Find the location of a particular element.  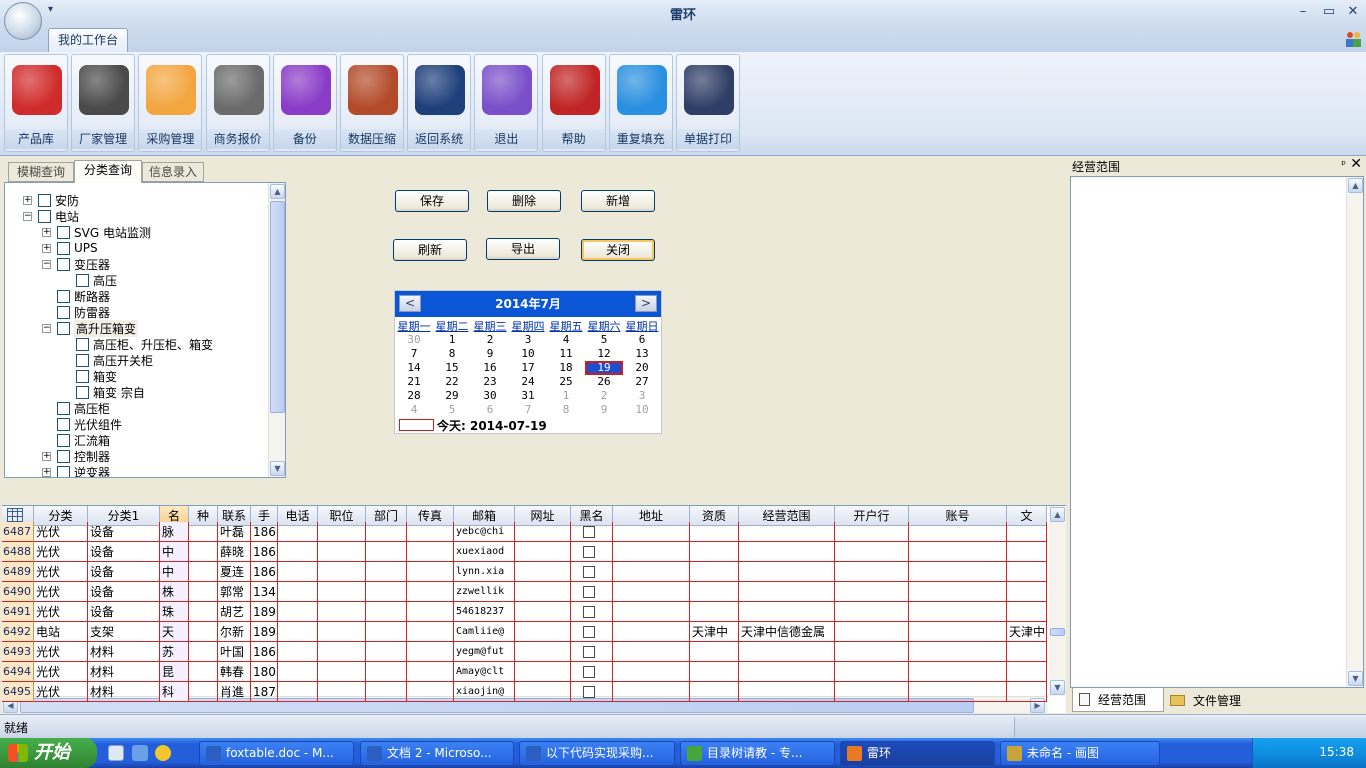

close-window-button: ✕ is located at coordinates (1353, 12).